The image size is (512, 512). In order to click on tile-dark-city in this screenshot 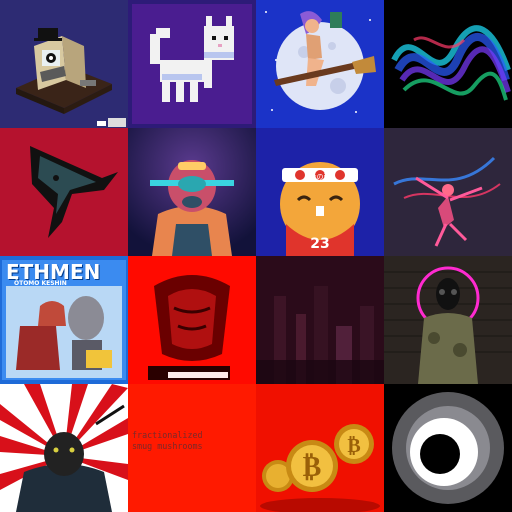, I will do `click(320, 320)`.